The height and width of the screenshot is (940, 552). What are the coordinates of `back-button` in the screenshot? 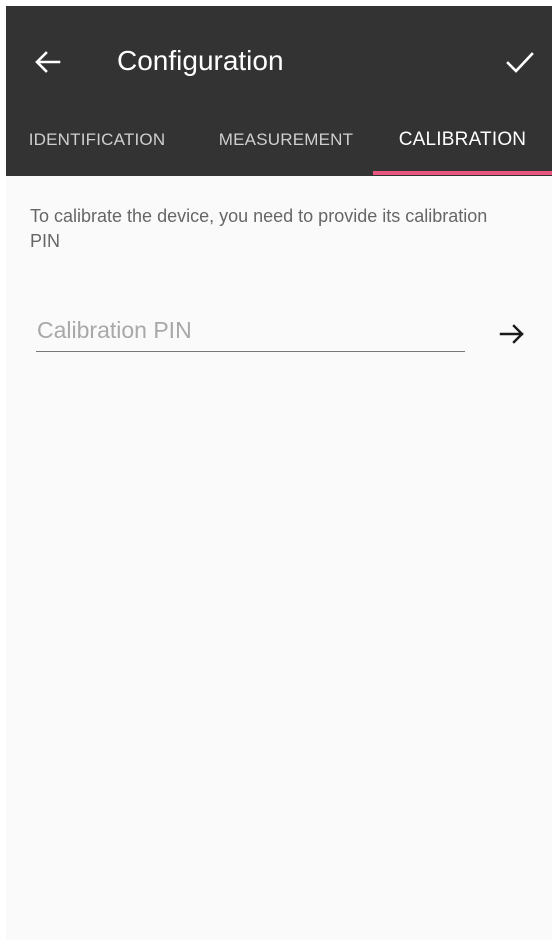 It's located at (48, 62).